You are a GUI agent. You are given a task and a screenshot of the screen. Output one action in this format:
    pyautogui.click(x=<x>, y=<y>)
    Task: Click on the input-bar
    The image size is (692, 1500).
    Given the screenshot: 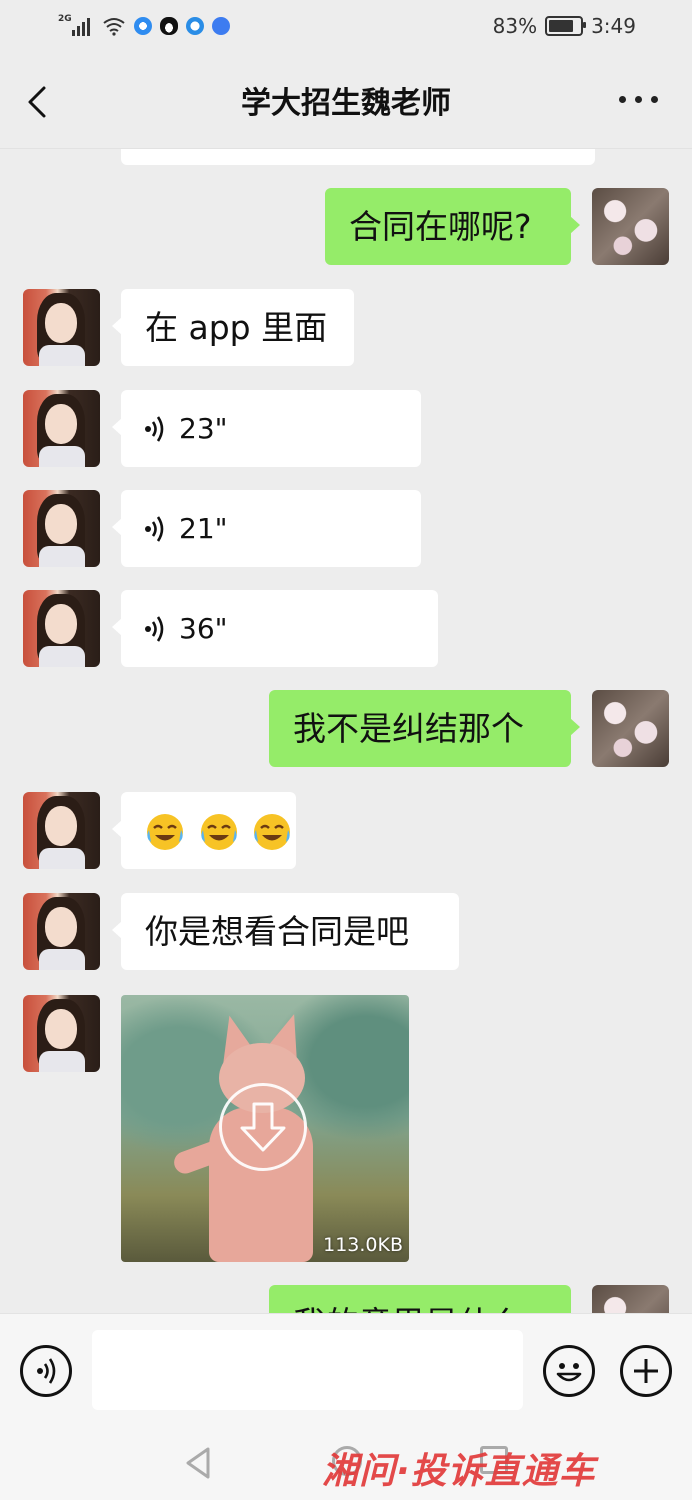 What is the action you would take?
    pyautogui.click(x=346, y=1371)
    